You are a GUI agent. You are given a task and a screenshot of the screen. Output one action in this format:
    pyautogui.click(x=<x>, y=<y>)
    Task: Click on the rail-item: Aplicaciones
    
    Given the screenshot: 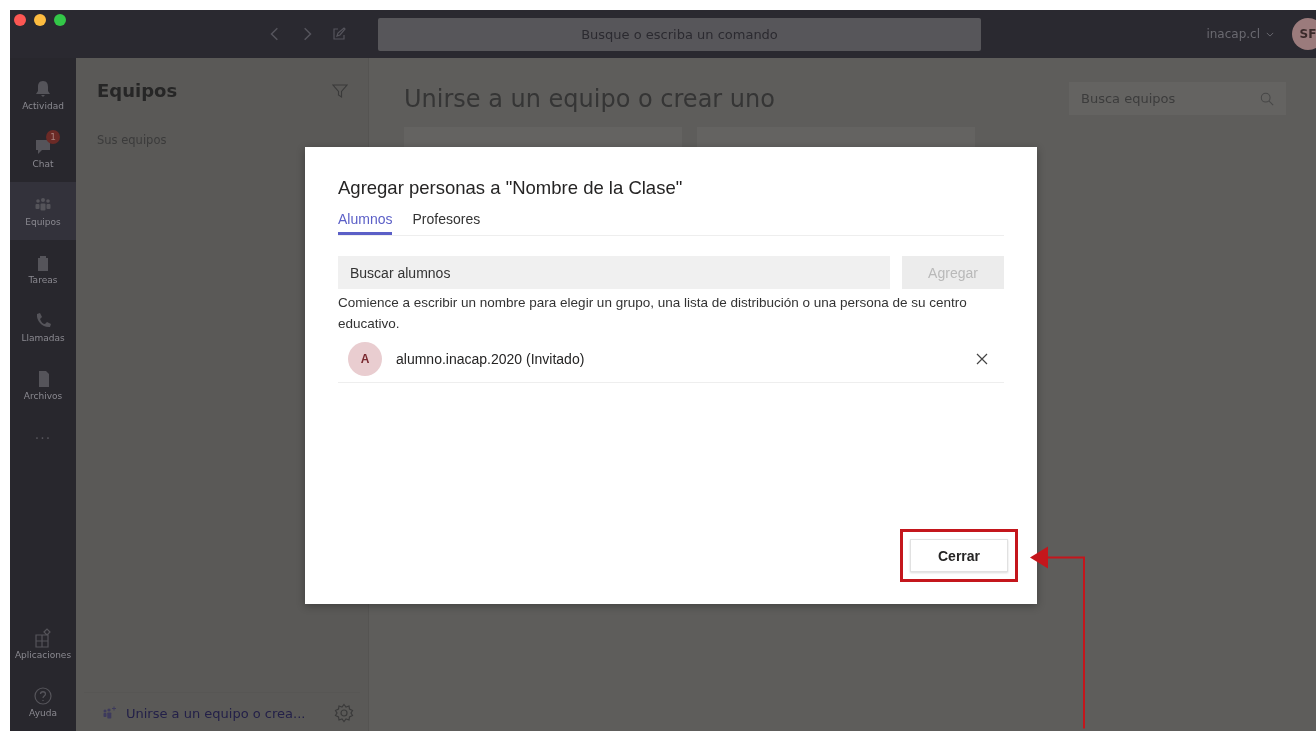 What is the action you would take?
    pyautogui.click(x=43, y=644)
    